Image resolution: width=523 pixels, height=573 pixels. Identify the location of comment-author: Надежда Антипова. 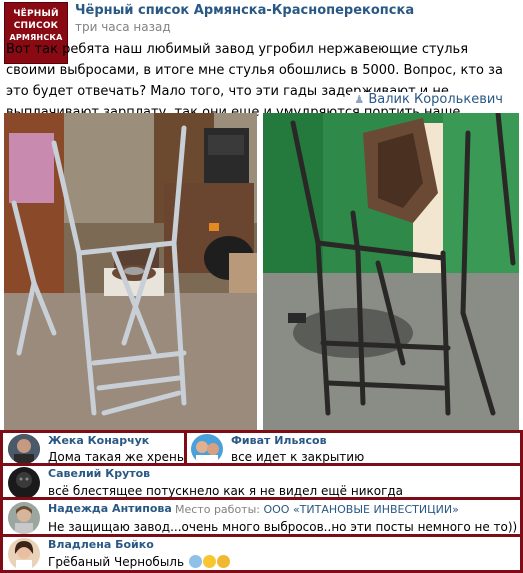
(110, 508).